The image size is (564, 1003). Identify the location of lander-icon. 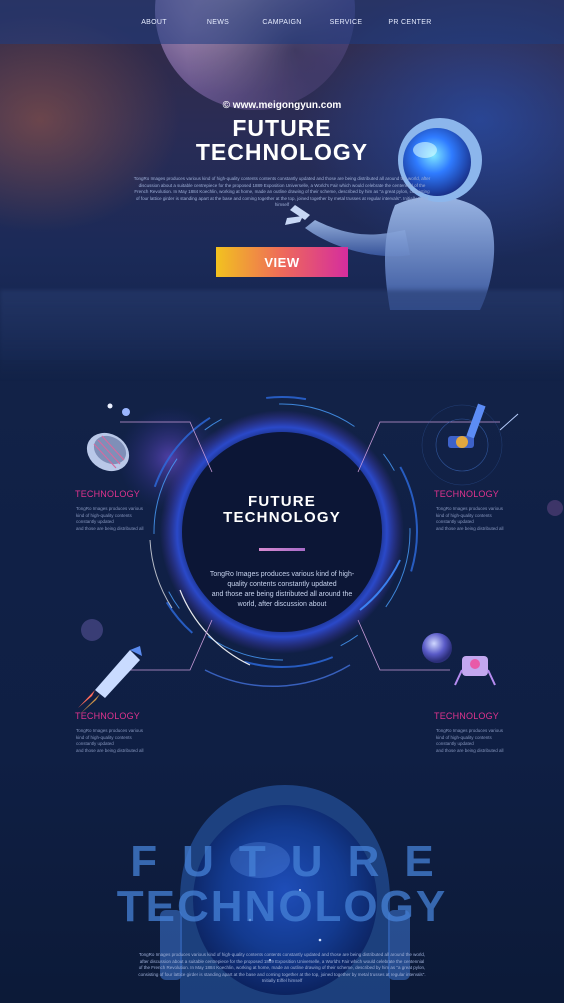
(475, 671).